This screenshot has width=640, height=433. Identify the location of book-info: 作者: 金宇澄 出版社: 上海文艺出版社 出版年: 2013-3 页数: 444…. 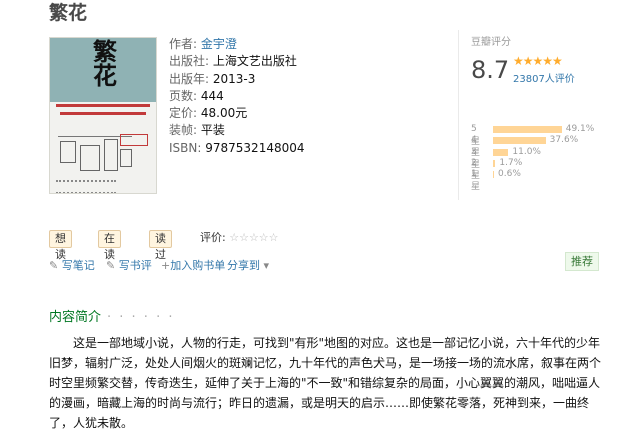
(237, 96).